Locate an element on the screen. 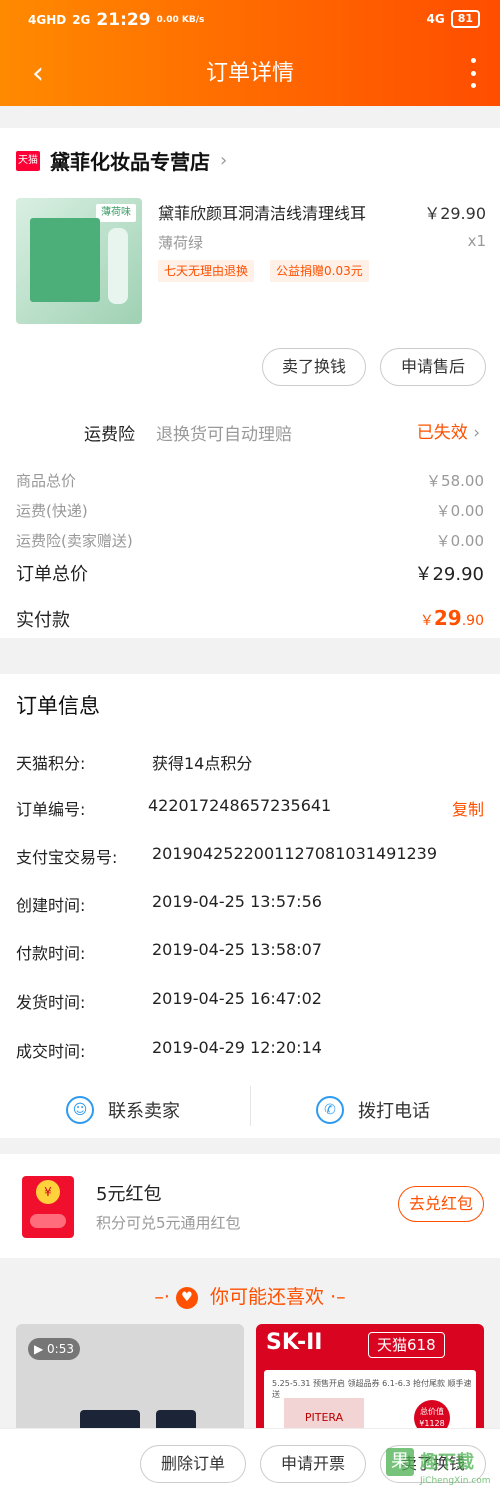 The height and width of the screenshot is (1500, 500). freight-status-text: 已失效 is located at coordinates (442, 433).